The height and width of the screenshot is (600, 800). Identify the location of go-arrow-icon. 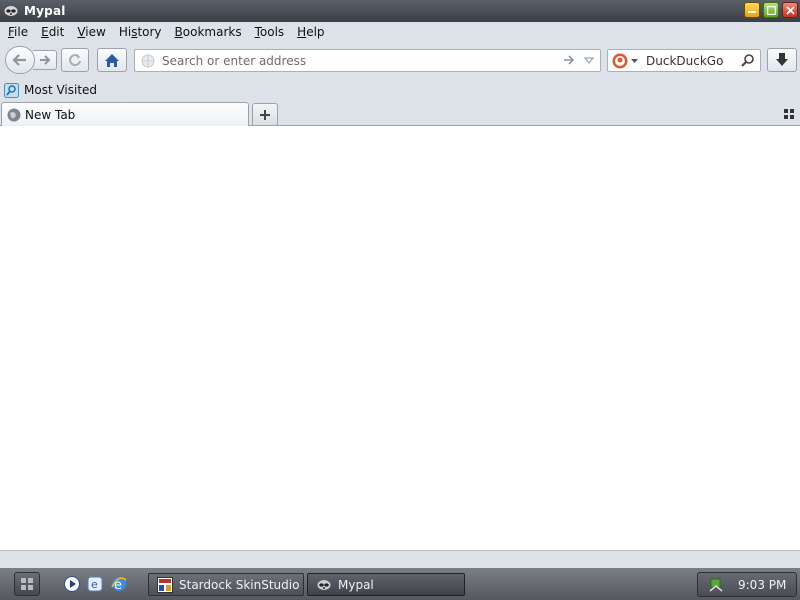
(569, 60).